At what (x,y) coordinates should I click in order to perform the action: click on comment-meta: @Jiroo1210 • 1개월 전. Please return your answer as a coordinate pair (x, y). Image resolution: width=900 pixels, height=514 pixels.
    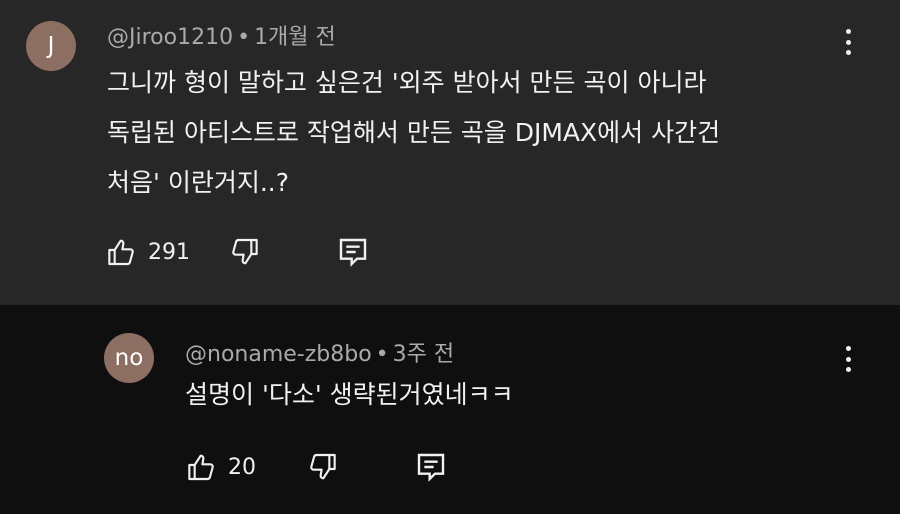
    Looking at the image, I should click on (221, 35).